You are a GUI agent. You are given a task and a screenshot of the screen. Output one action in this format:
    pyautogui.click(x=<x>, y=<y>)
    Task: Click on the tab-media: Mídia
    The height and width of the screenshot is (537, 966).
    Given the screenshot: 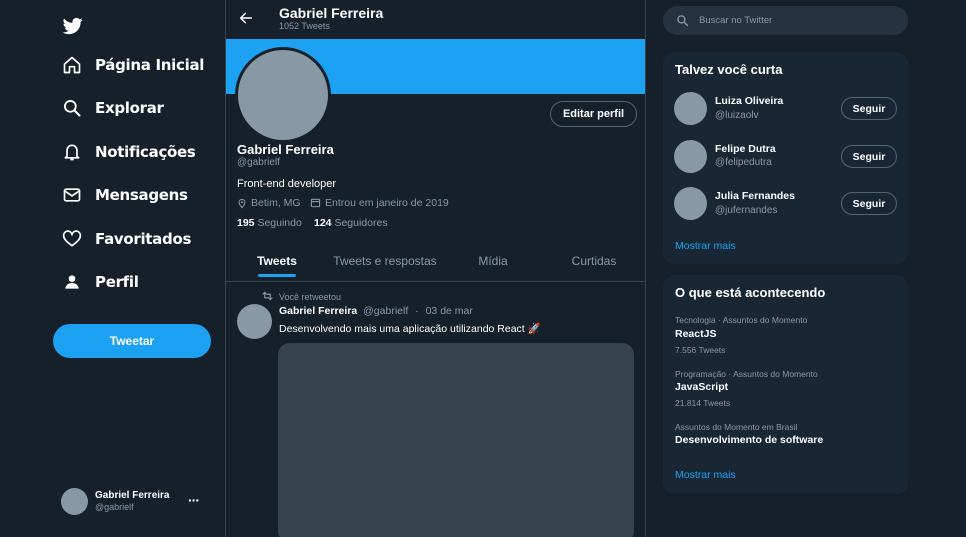 What is the action you would take?
    pyautogui.click(x=493, y=261)
    